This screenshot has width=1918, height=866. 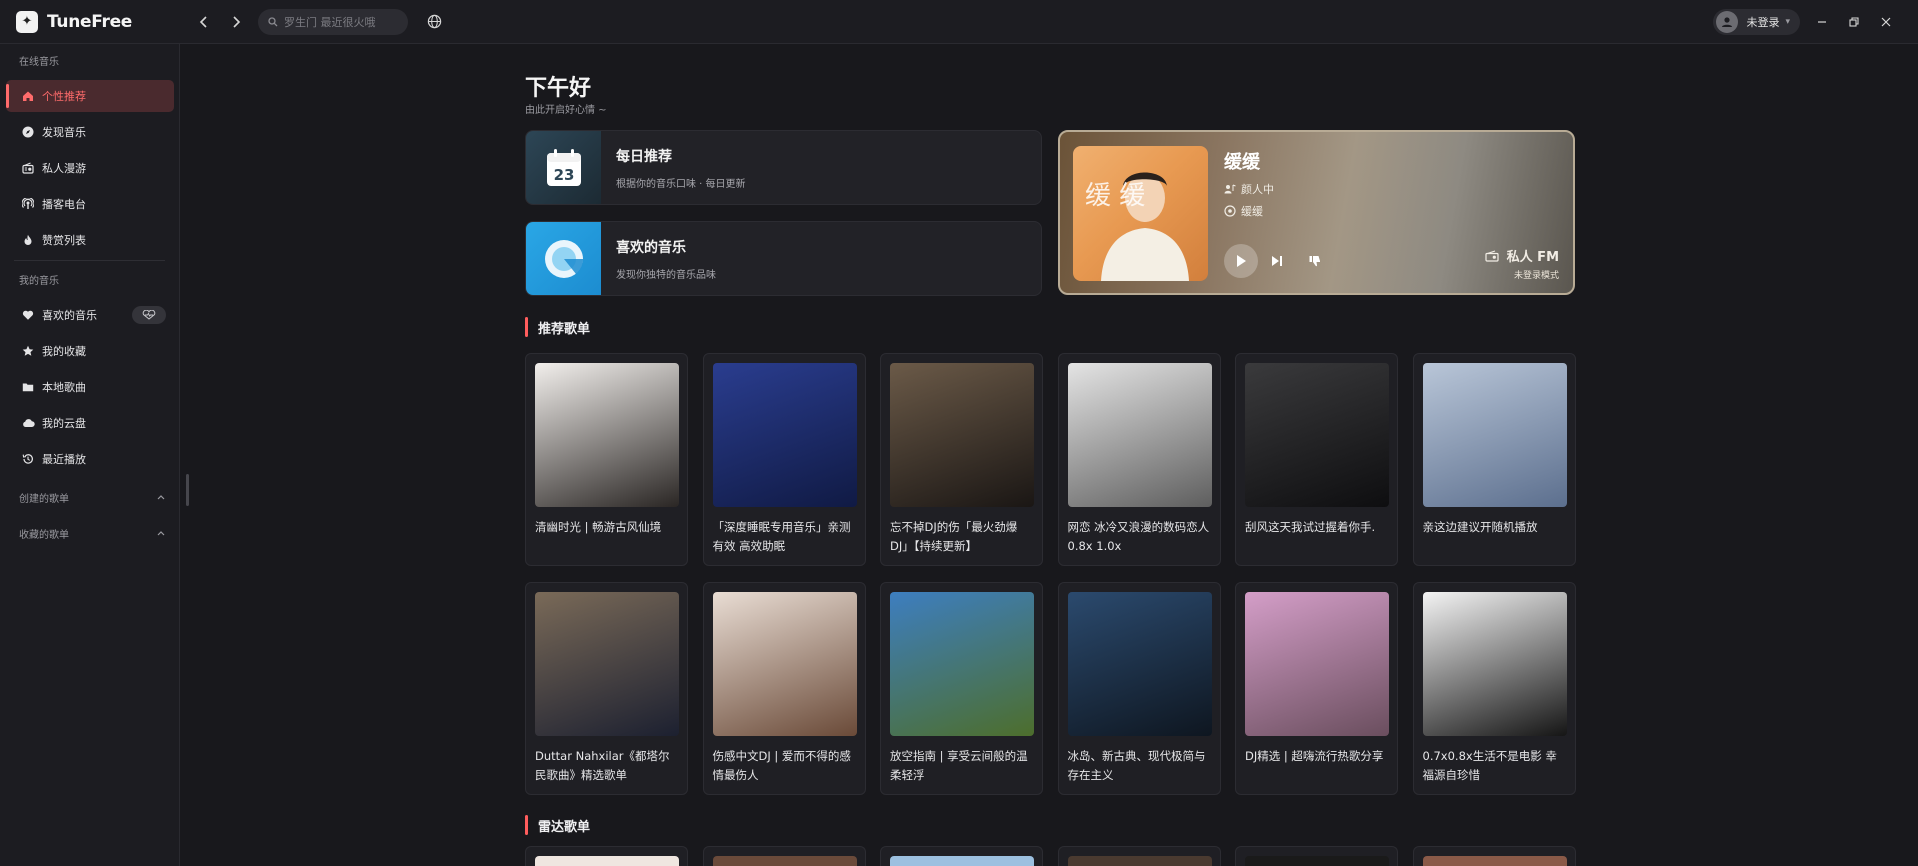 What do you see at coordinates (273, 21) in the screenshot?
I see `search-icon` at bounding box center [273, 21].